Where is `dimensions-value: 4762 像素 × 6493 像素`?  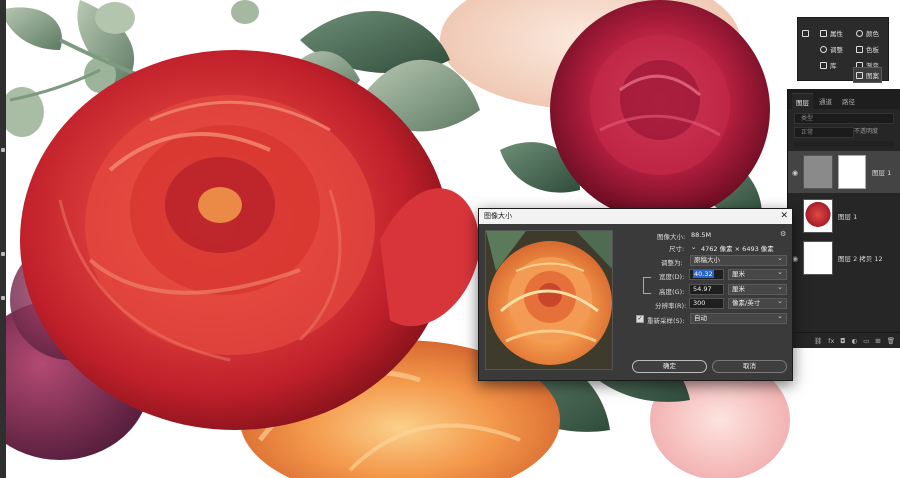 dimensions-value: 4762 像素 × 6493 像素 is located at coordinates (737, 249).